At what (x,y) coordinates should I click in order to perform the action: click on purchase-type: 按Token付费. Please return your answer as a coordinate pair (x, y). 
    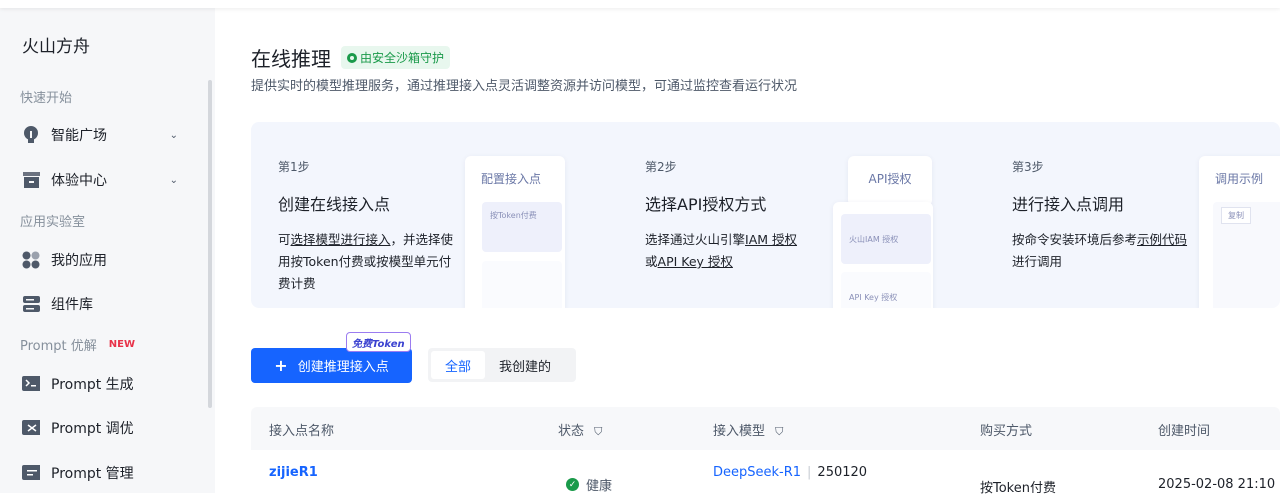
    Looking at the image, I should click on (1018, 488).